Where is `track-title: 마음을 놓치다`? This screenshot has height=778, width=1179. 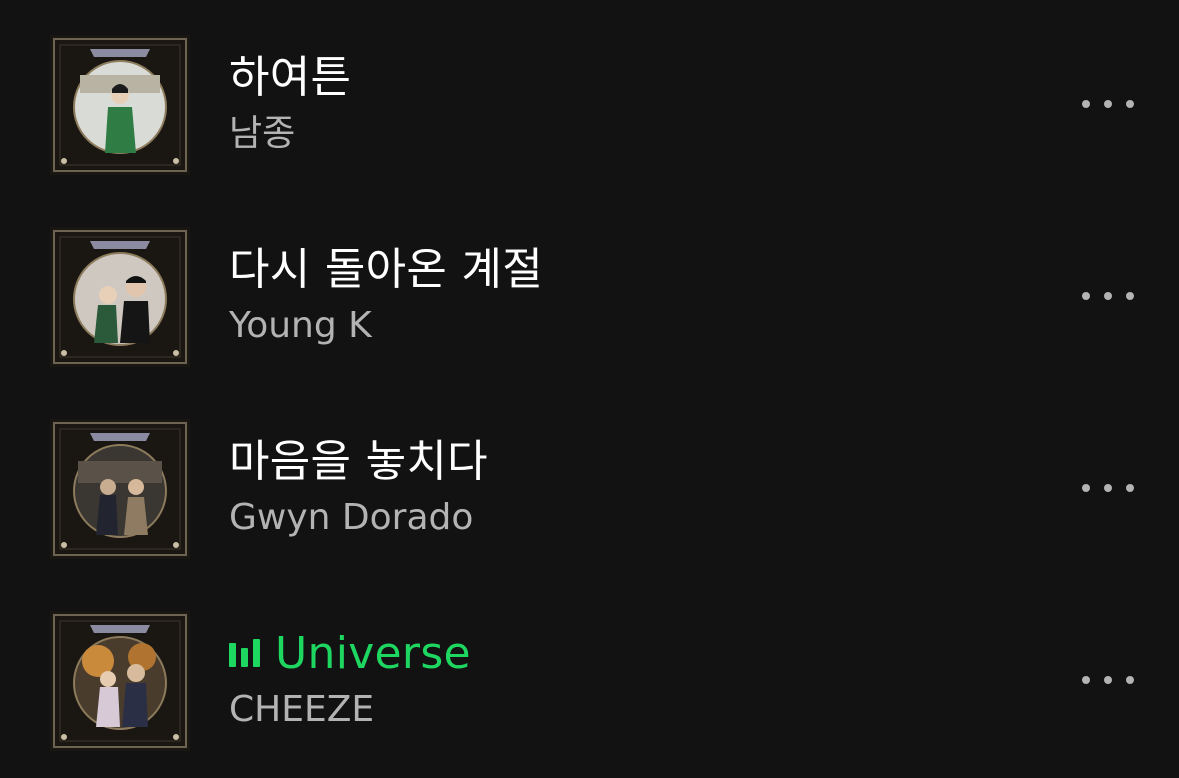 track-title: 마음을 놓치다 is located at coordinates (358, 461).